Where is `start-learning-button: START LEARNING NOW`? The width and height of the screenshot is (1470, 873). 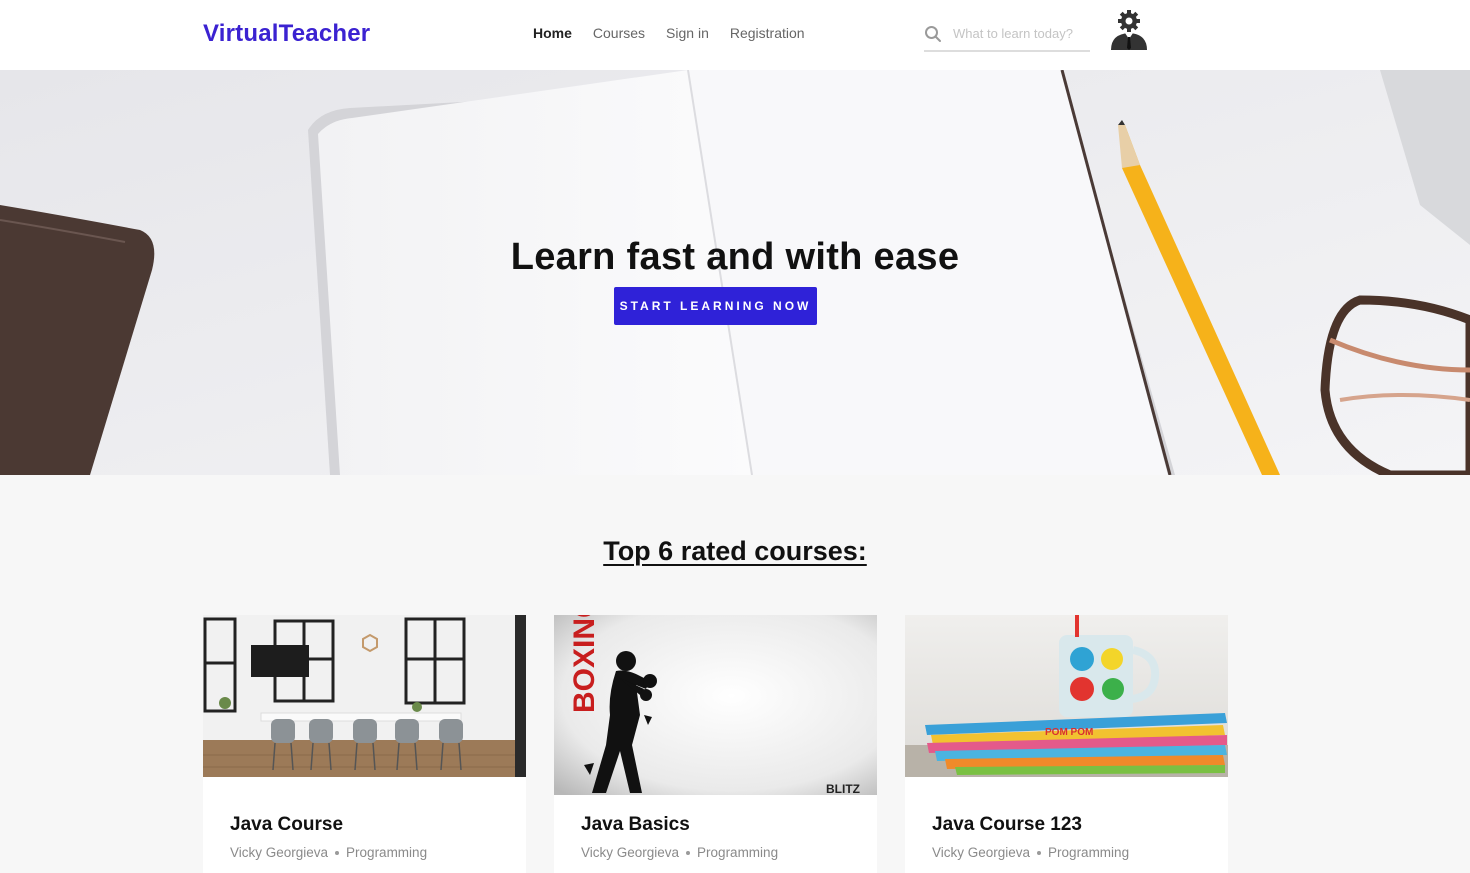
start-learning-button: START LEARNING NOW is located at coordinates (715, 306).